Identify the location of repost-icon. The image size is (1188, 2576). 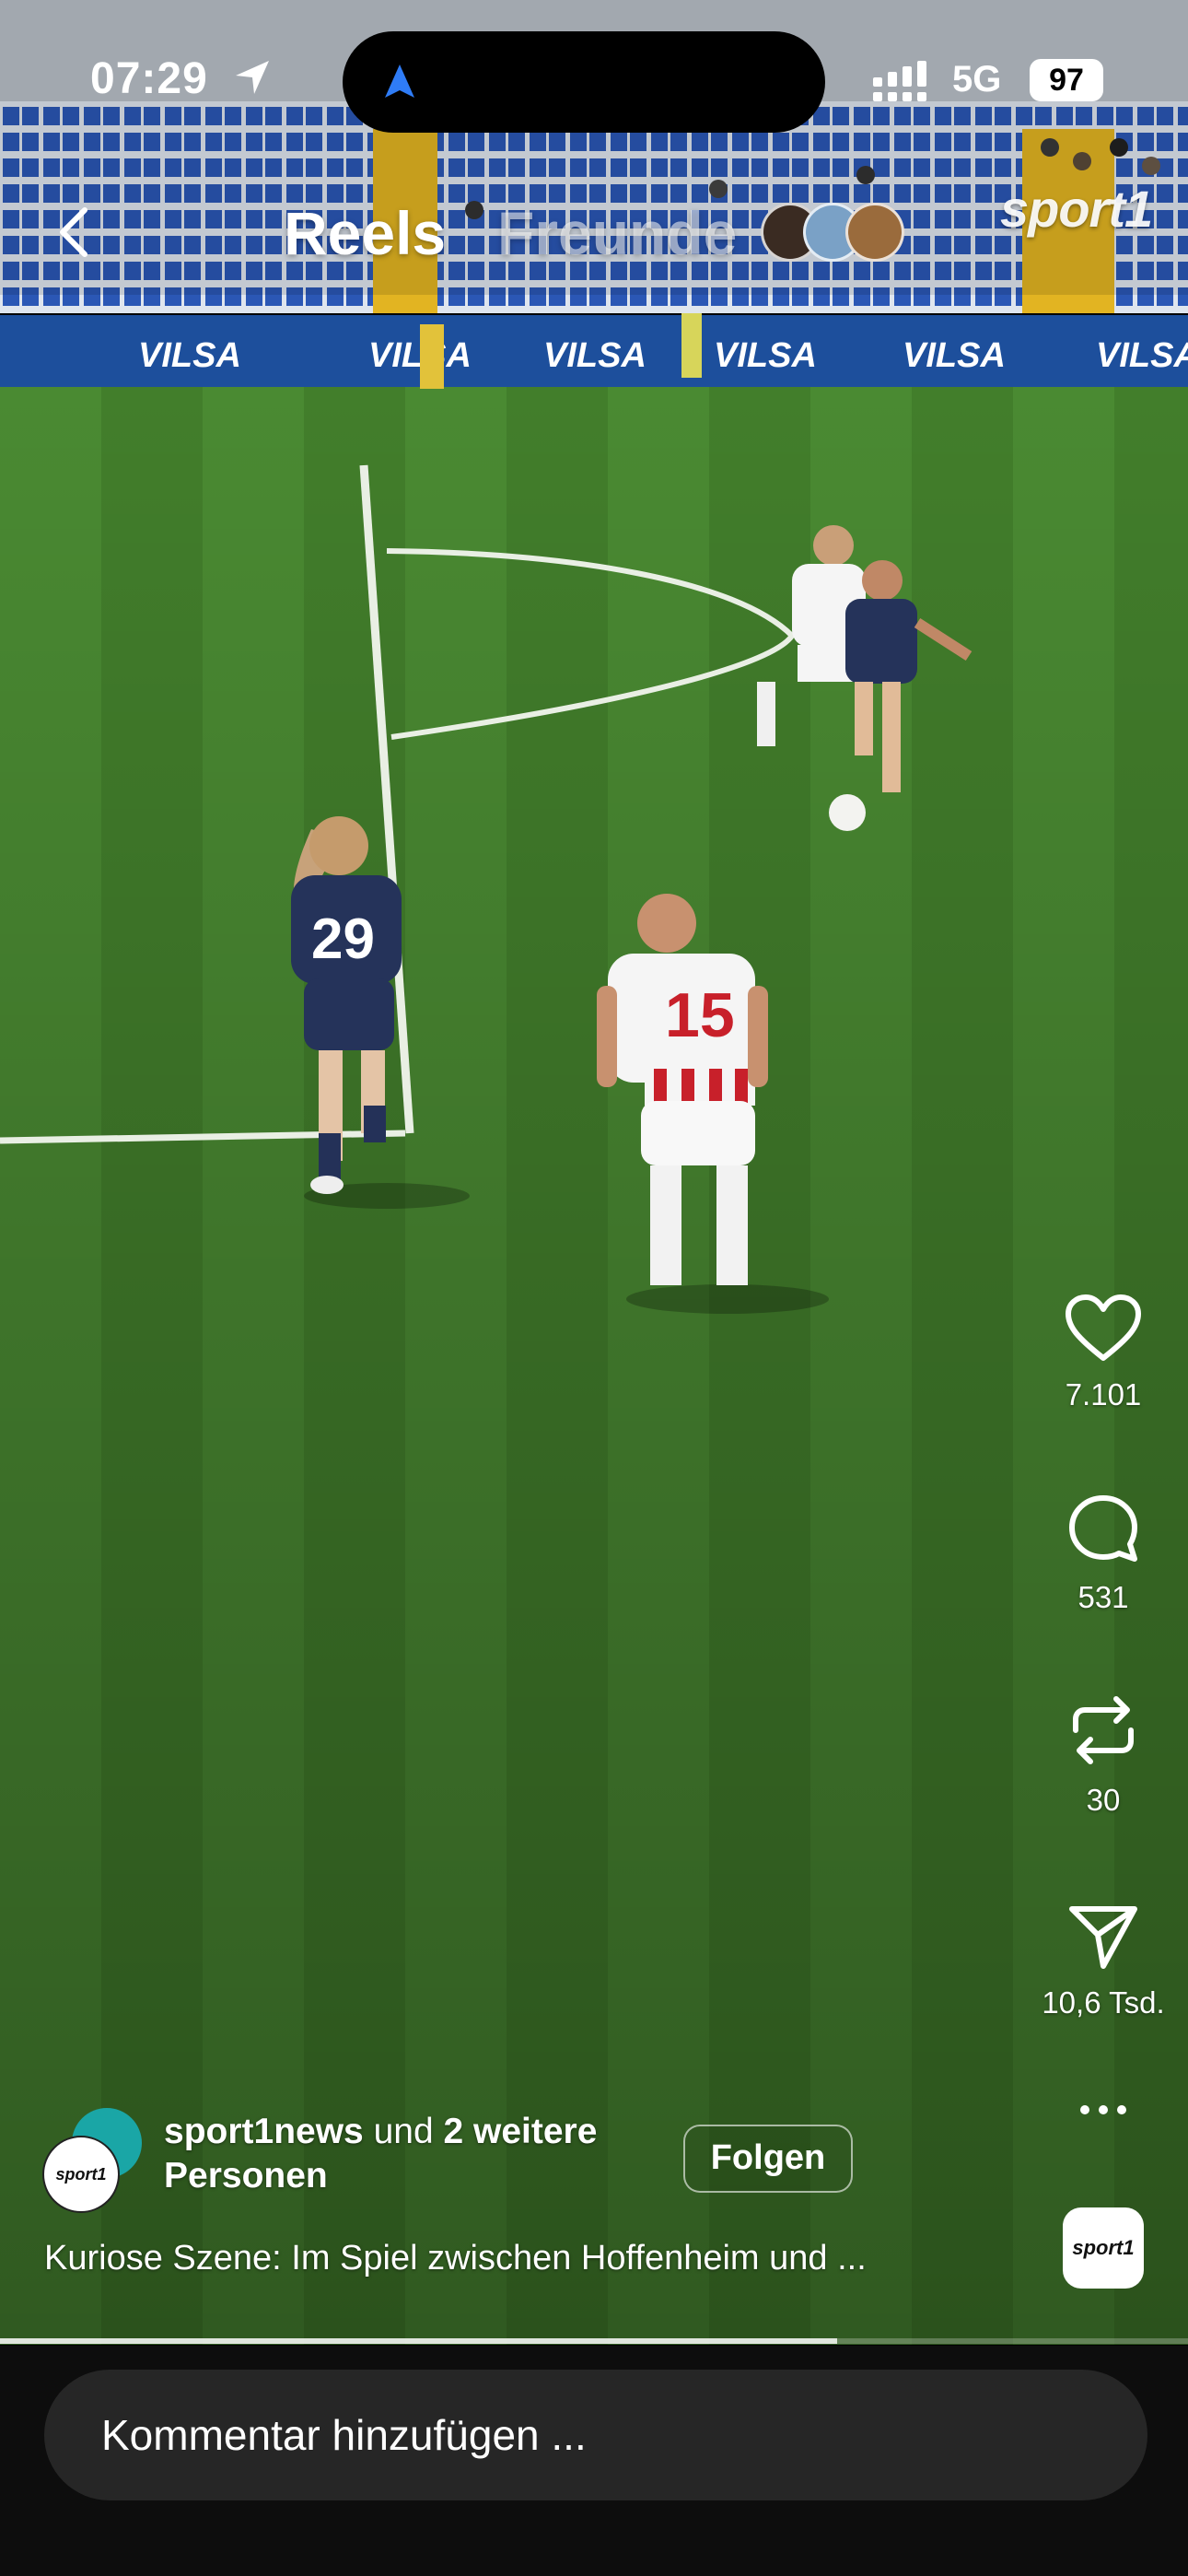
(1103, 1730).